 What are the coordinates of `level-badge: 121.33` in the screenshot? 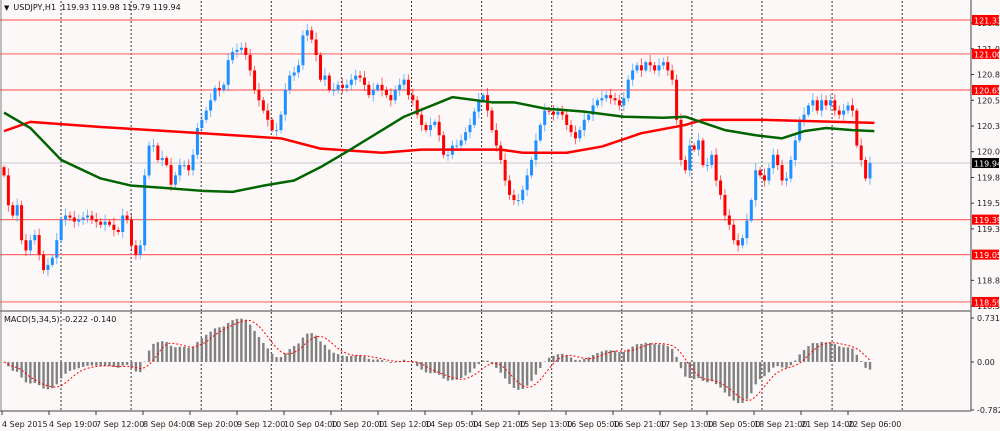 It's located at (987, 21).